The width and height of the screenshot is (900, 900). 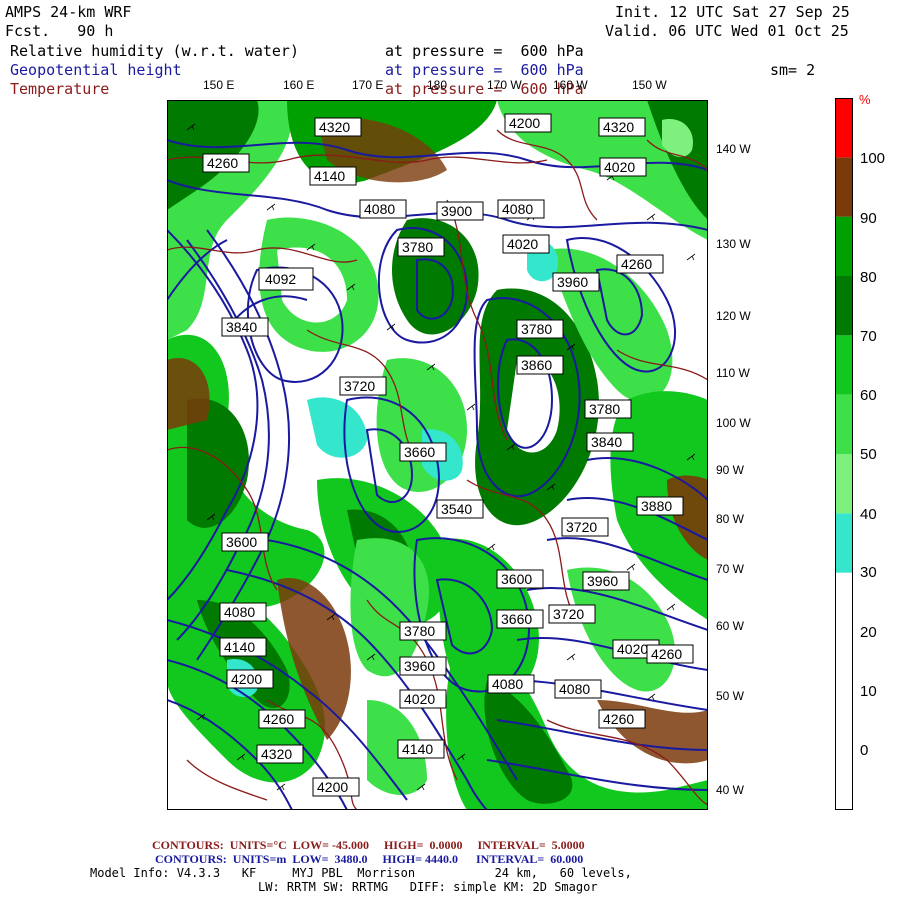 I want to click on meridian-label: 120 W, so click(x=733, y=316).